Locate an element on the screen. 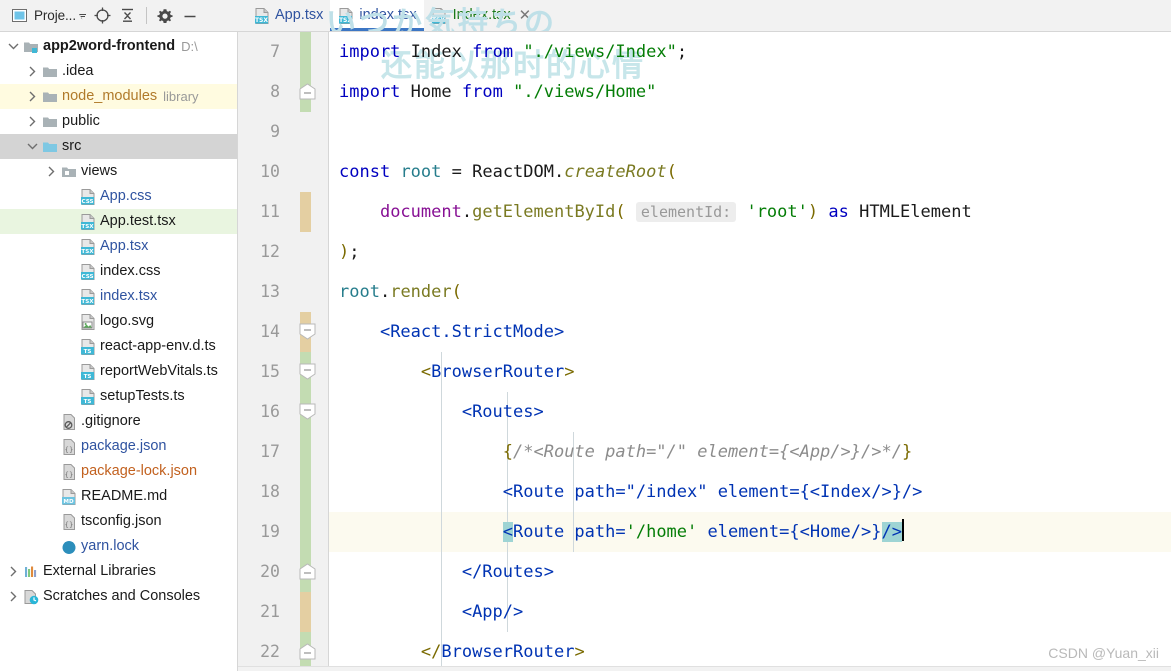 This screenshot has width=1171, height=671. tree-row-setuptests-ts: TS setupTests.ts is located at coordinates (118, 396).